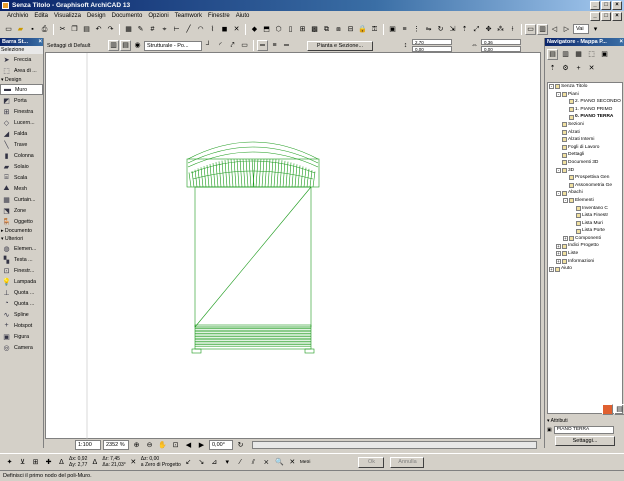  Describe the element at coordinates (314, 29) in the screenshot. I see `zone-icon: ▩` at that location.